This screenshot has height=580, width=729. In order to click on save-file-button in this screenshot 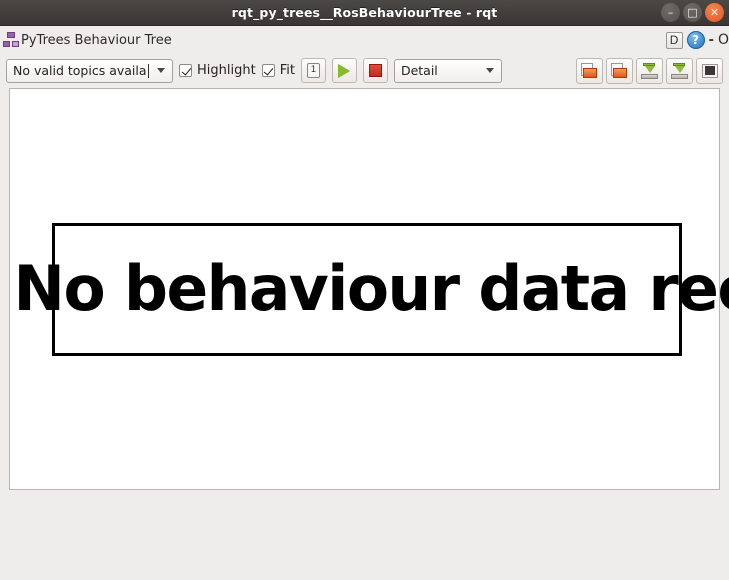, I will do `click(679, 70)`.